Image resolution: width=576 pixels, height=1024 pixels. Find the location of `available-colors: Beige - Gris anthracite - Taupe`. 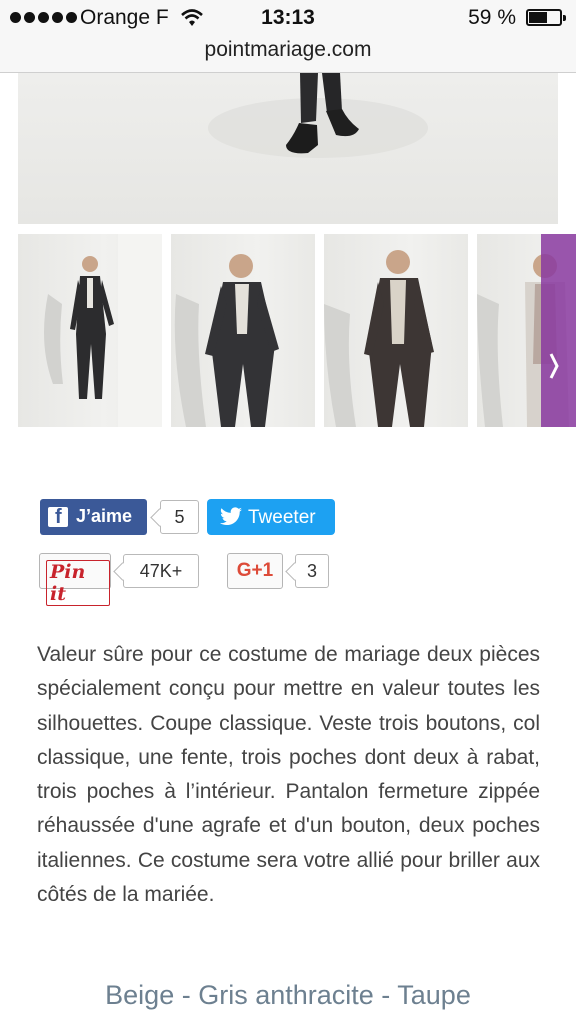

available-colors: Beige - Gris anthracite - Taupe is located at coordinates (288, 995).